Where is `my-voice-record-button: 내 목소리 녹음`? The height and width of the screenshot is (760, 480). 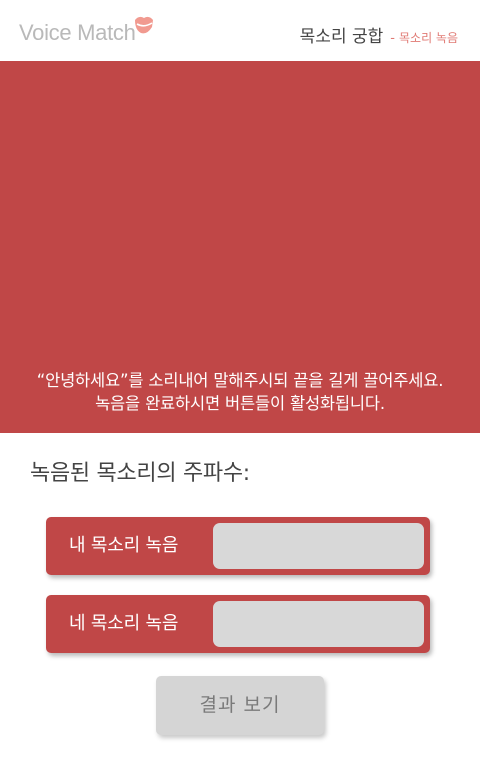 my-voice-record-button: 내 목소리 녹음 is located at coordinates (238, 546).